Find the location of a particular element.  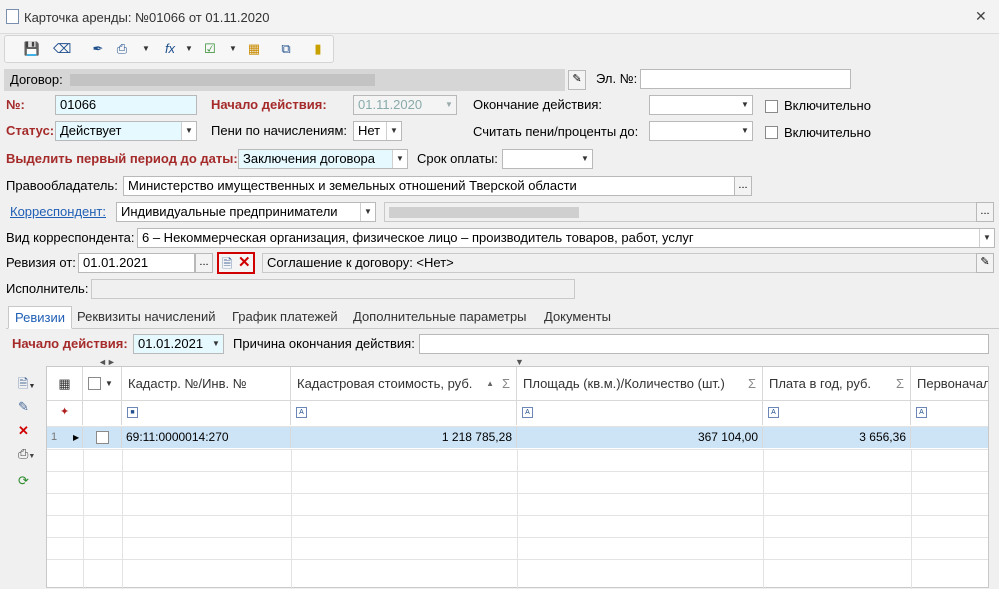

tab-accrual-details: Реквизиты начислений is located at coordinates (146, 317).